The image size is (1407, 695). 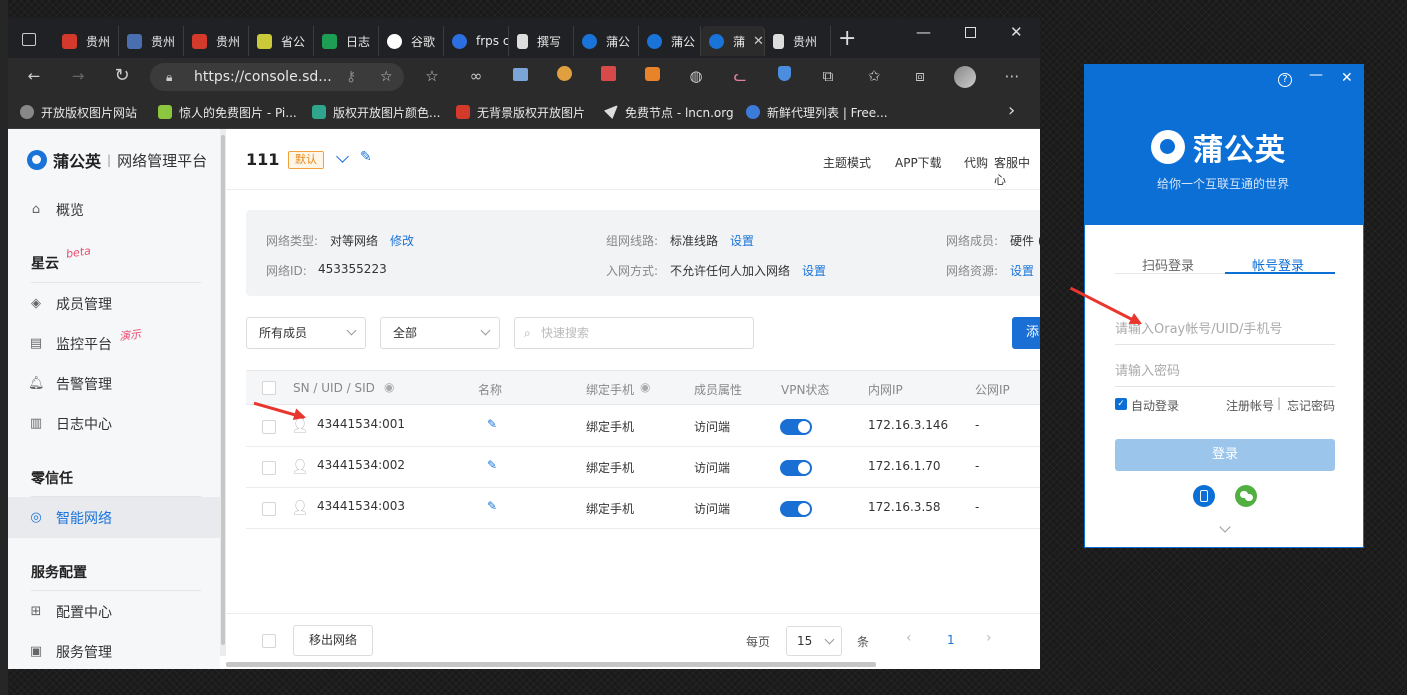 What do you see at coordinates (70, 424) in the screenshot?
I see `sidebar-item-logs: ▥ 日志中心` at bounding box center [70, 424].